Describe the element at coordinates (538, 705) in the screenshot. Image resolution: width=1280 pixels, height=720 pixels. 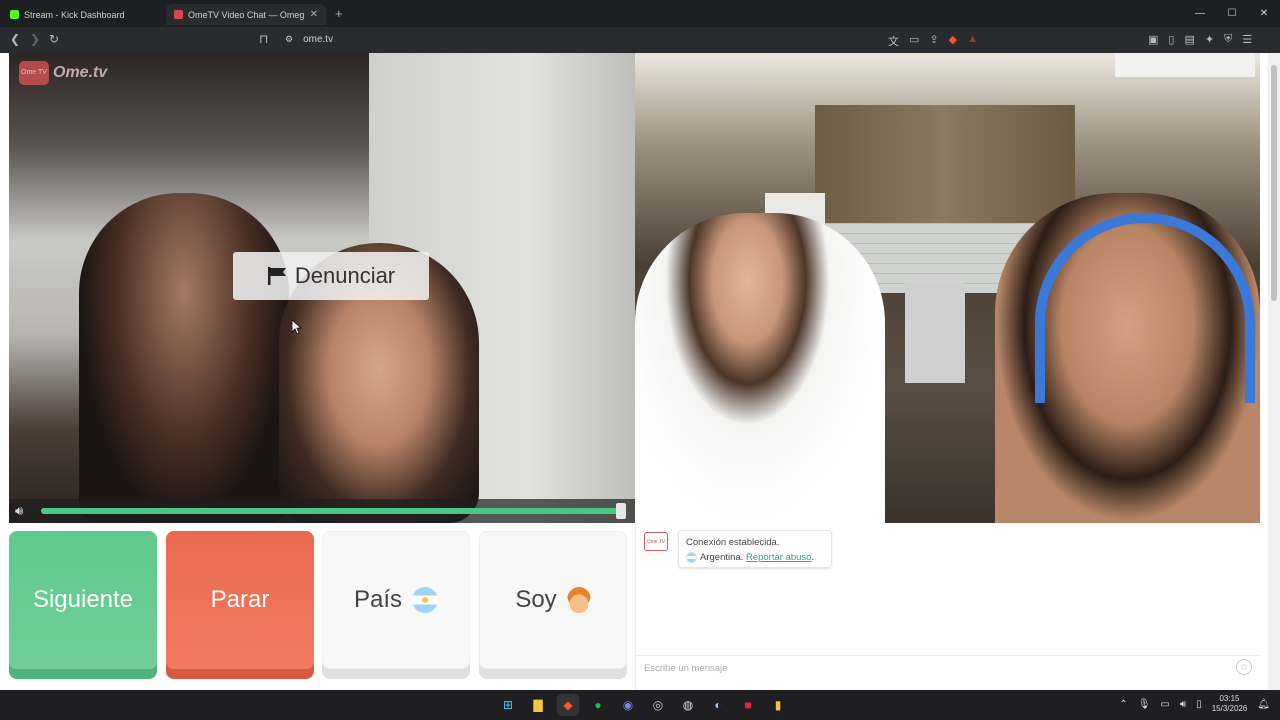
I see `file-explorer-icon: ▇` at that location.